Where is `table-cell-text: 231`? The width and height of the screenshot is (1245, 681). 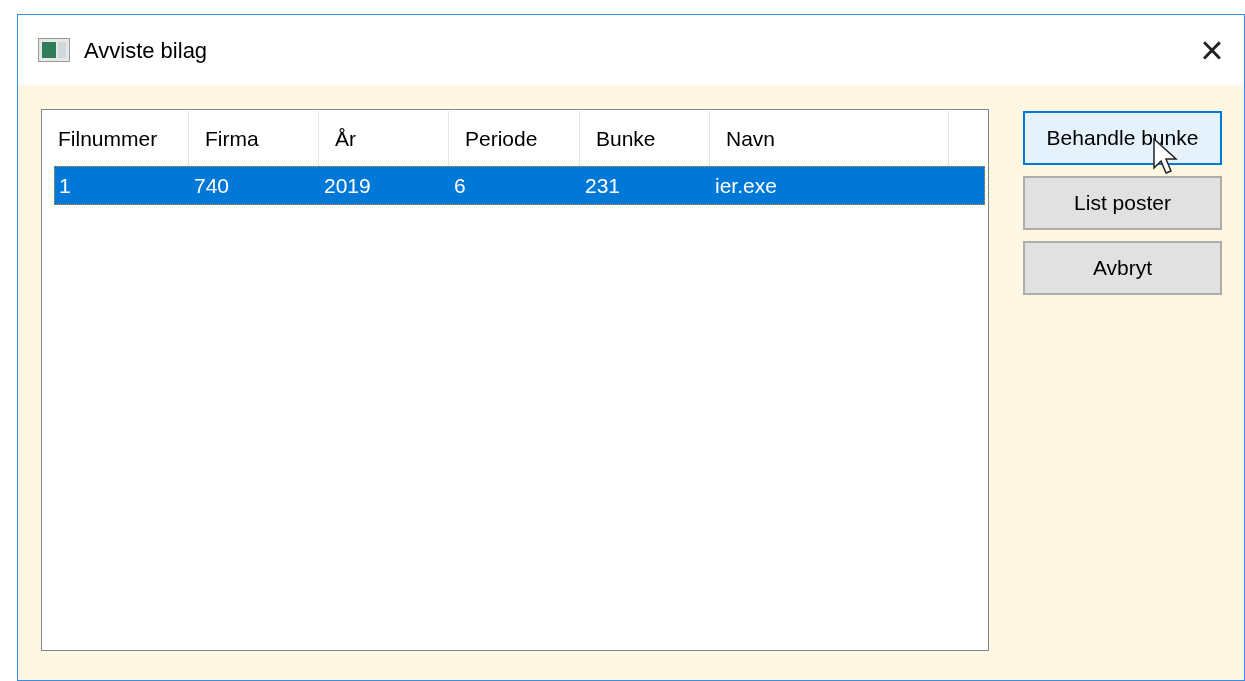 table-cell-text: 231 is located at coordinates (603, 185).